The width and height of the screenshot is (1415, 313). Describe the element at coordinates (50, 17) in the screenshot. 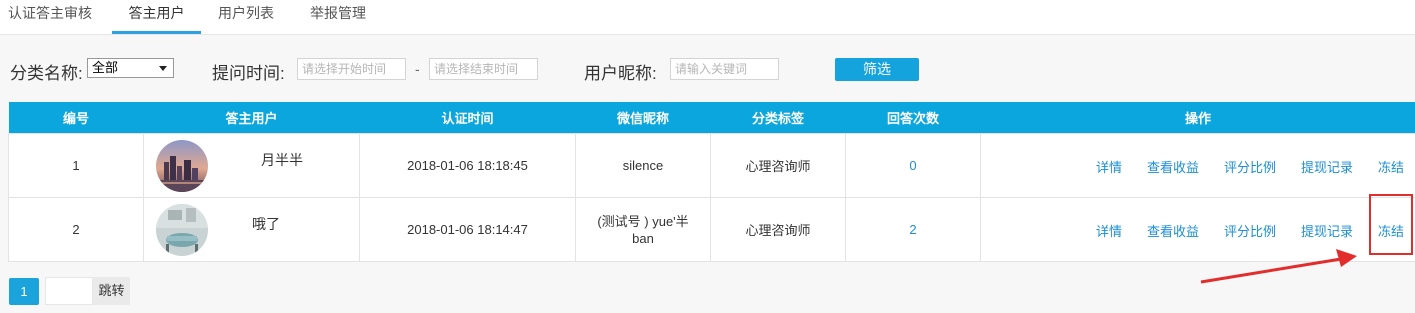

I see `tab-certified-review: 认证答主审核` at that location.